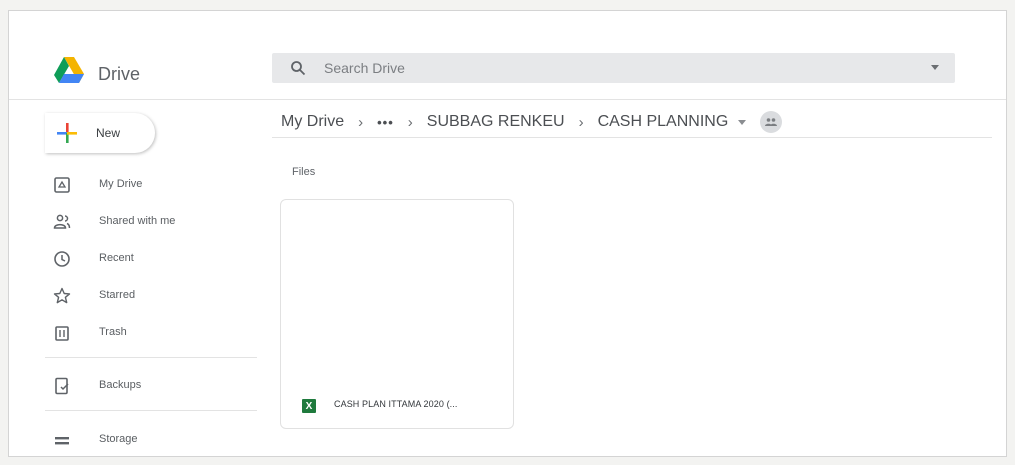 This screenshot has width=1015, height=465. Describe the element at coordinates (116, 258) in the screenshot. I see `sidebar-item-label: Recent` at that location.